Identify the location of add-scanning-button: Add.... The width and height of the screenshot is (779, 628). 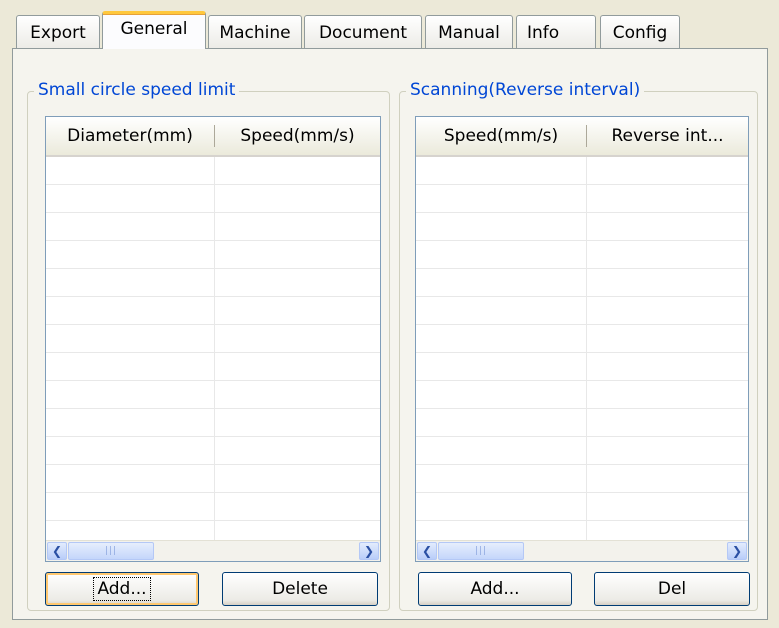
(495, 589).